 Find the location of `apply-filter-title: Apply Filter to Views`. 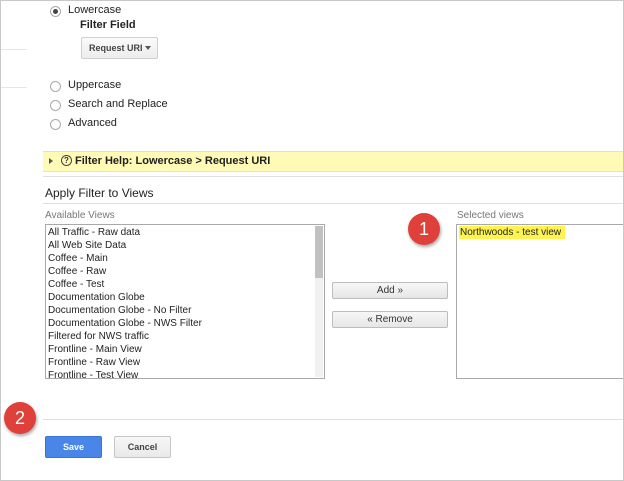

apply-filter-title: Apply Filter to Views is located at coordinates (99, 193).